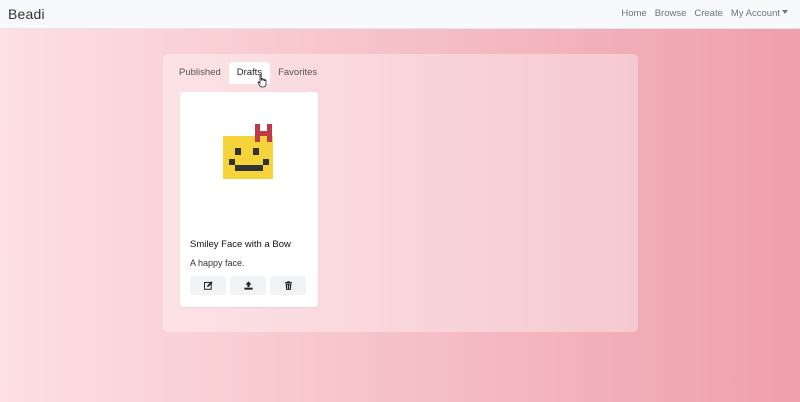  I want to click on hand-cursor-icon, so click(262, 81).